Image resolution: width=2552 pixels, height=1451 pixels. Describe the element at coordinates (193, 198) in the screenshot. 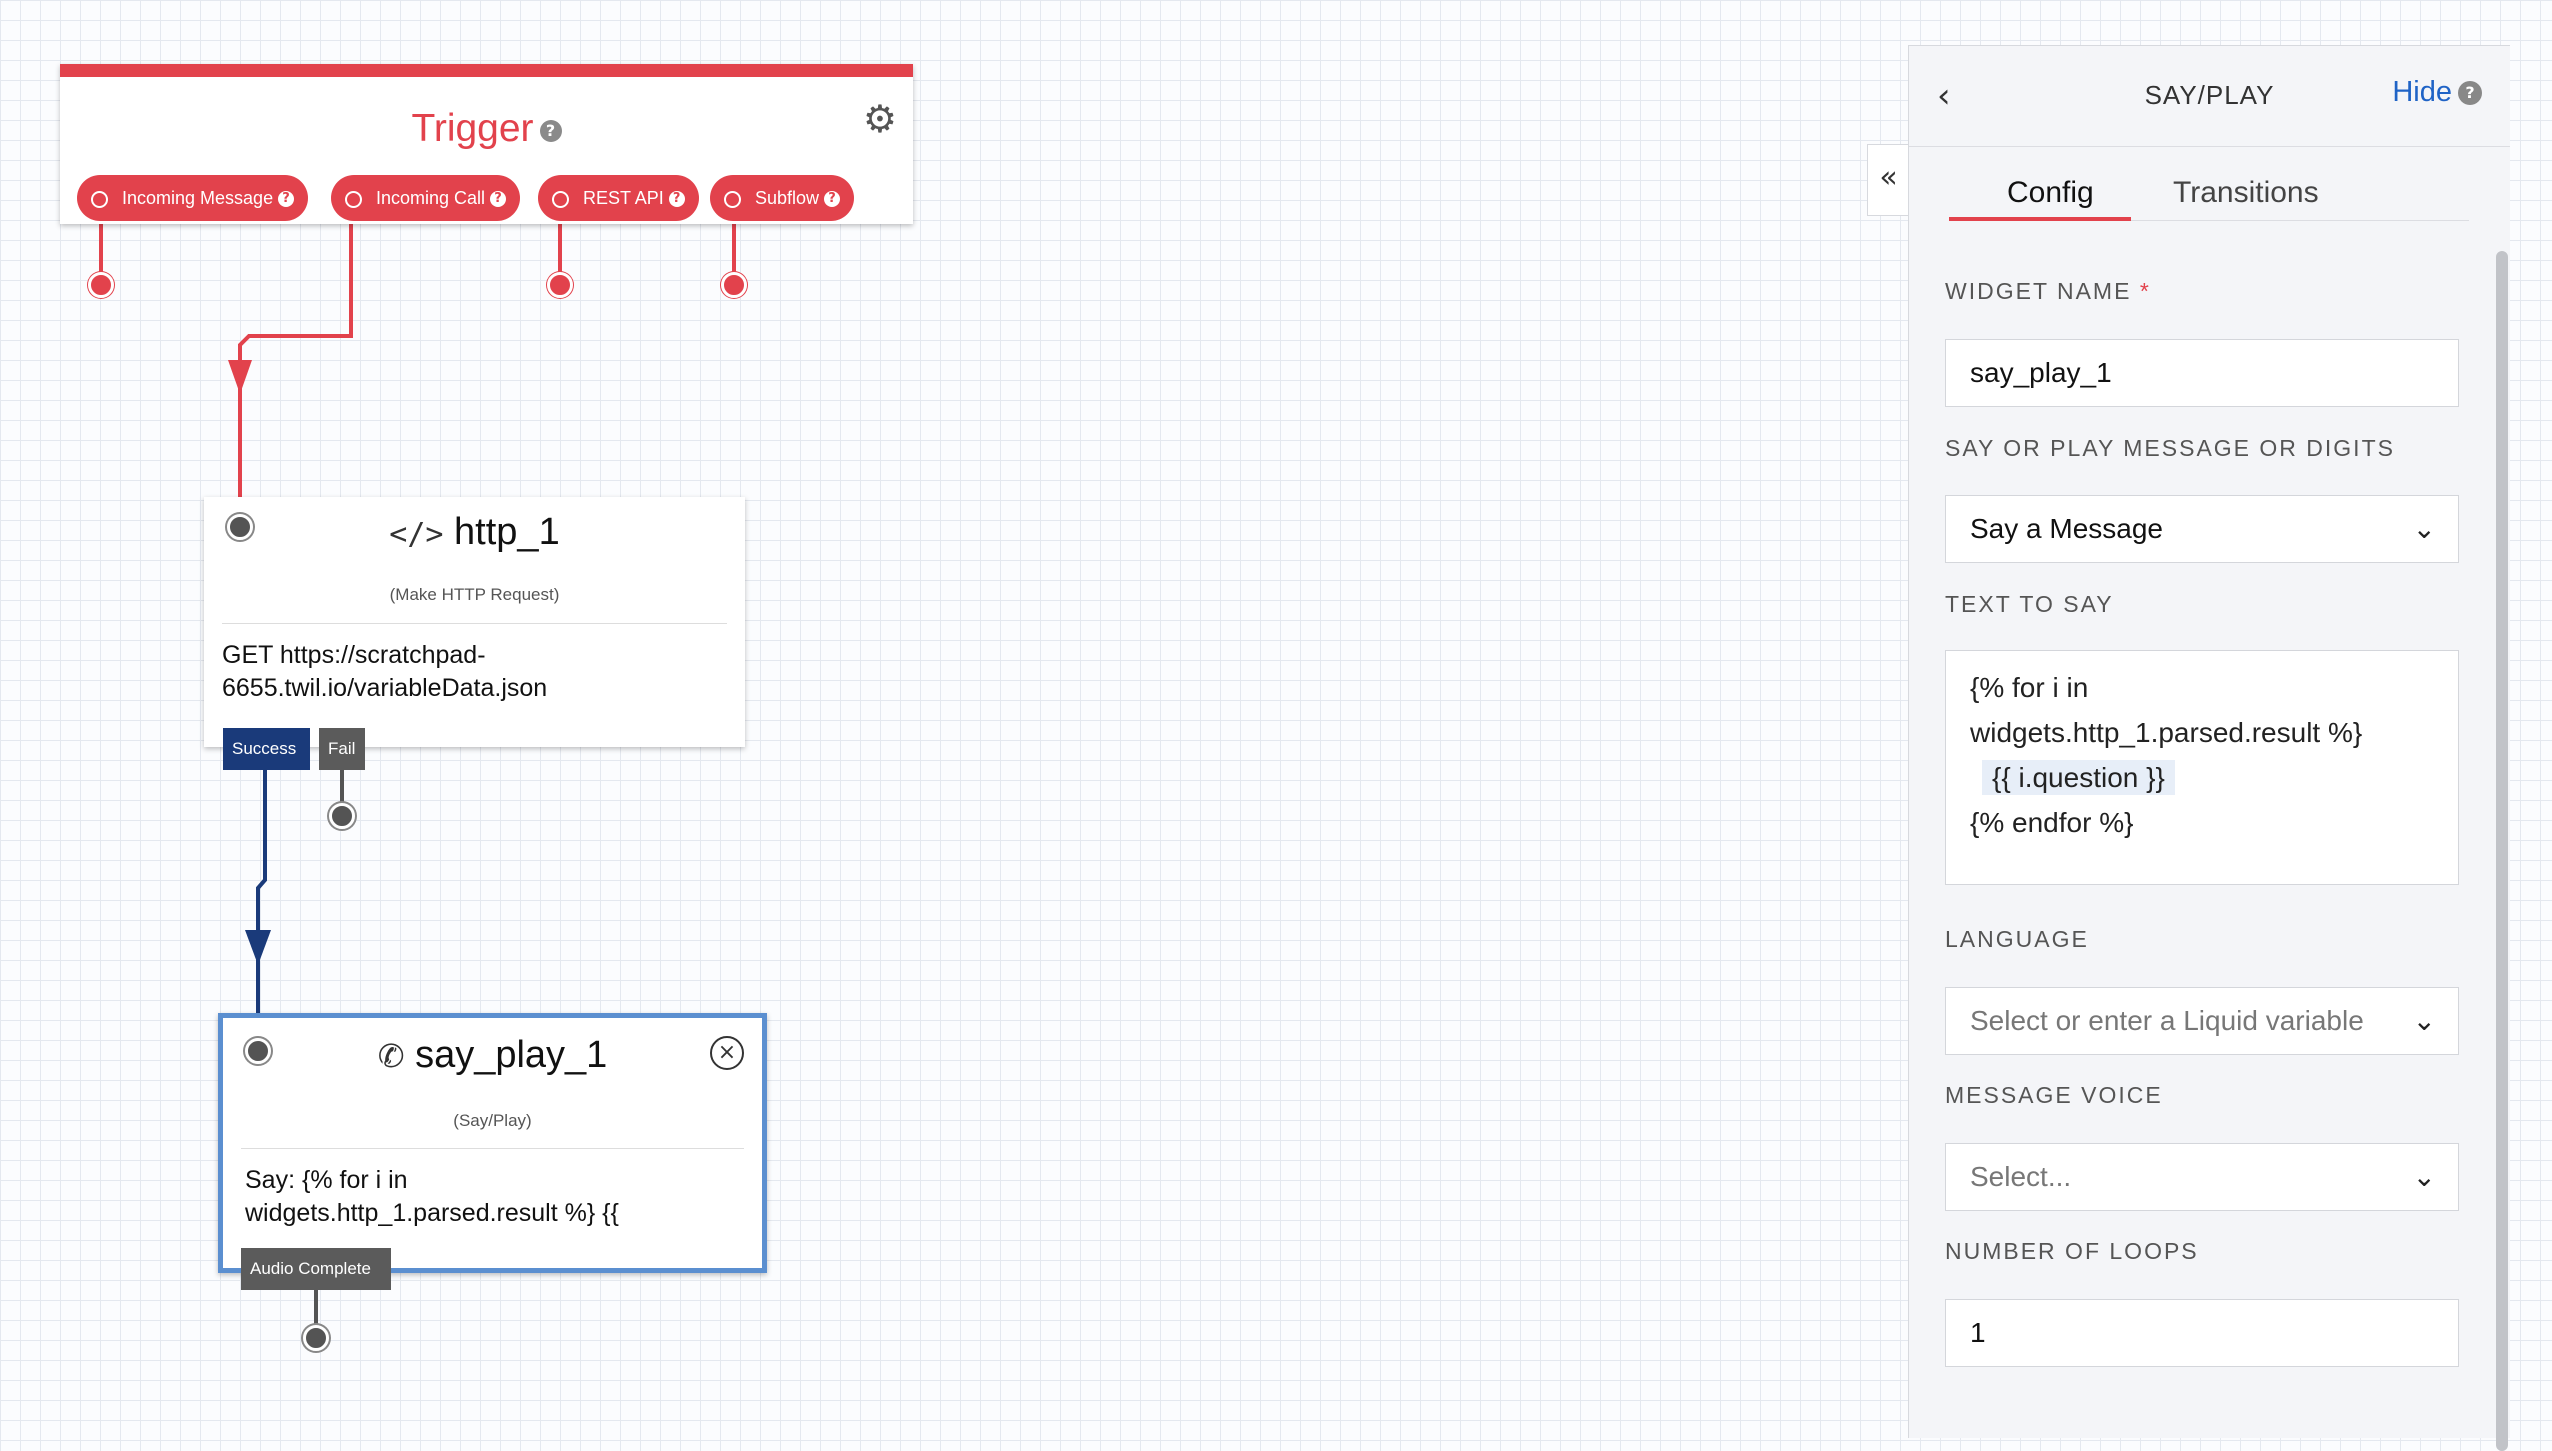

I see `trigger-pill-incoming-message: Incoming Message?` at that location.